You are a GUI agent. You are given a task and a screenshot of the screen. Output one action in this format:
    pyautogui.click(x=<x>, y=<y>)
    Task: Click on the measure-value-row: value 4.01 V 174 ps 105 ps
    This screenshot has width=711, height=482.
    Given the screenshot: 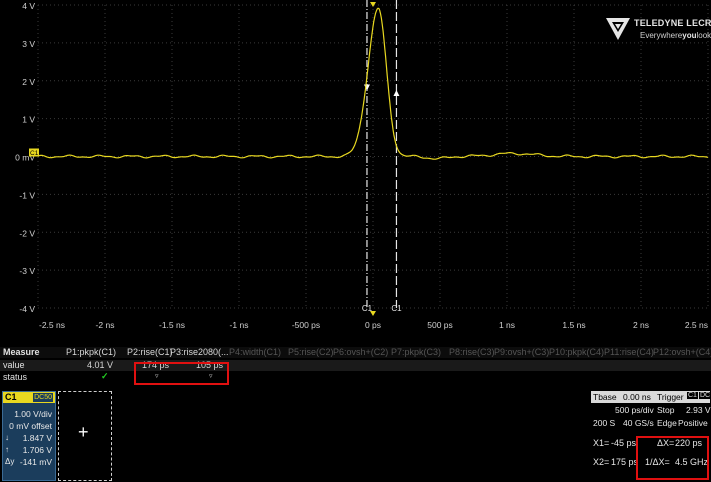 What is the action you would take?
    pyautogui.click(x=355, y=365)
    